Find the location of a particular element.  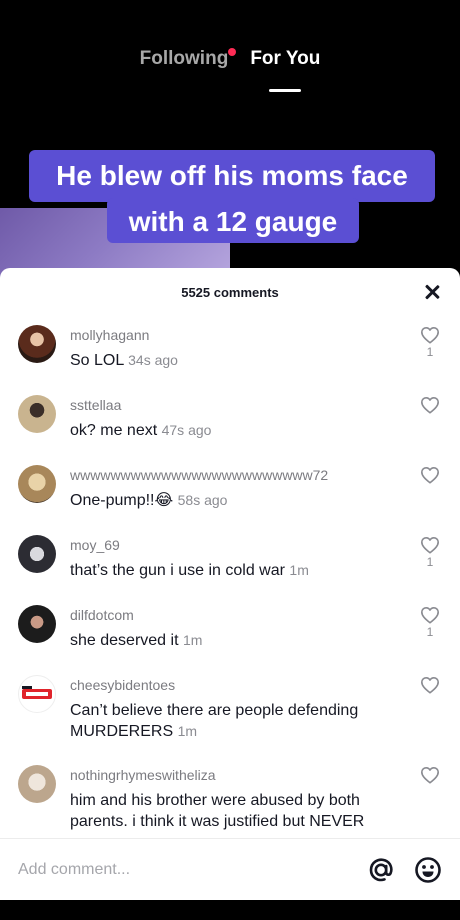

feed-tabs: Following For You is located at coordinates (230, 68).